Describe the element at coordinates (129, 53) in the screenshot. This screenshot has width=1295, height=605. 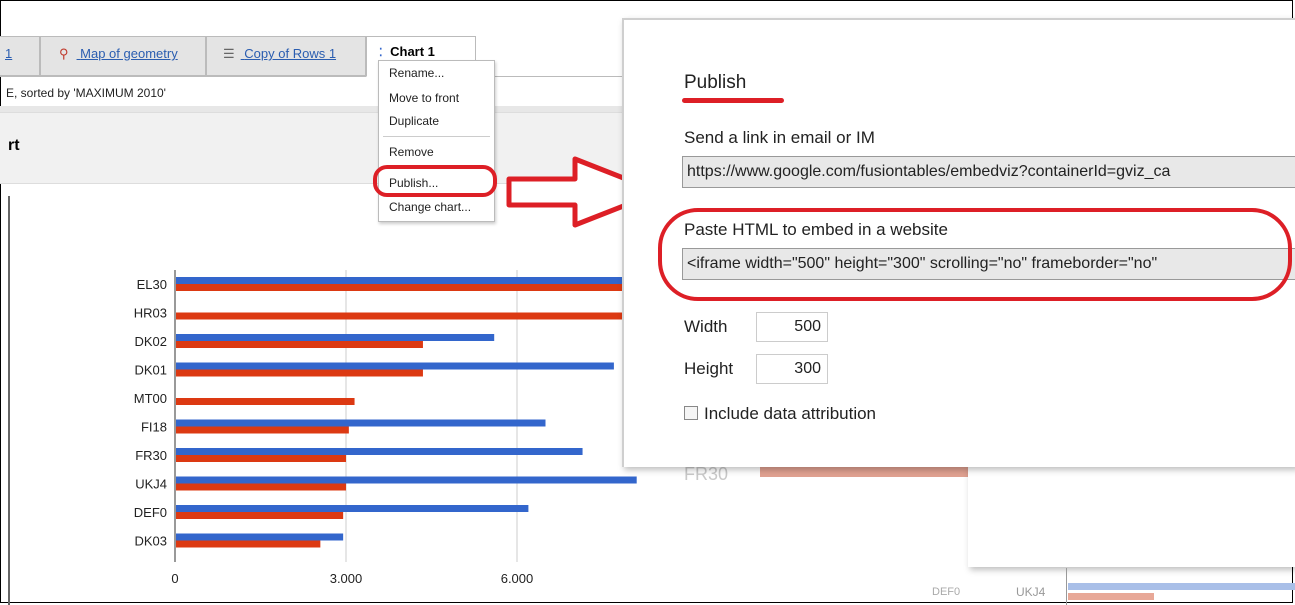
I see `tab-label: Map of geometry` at that location.